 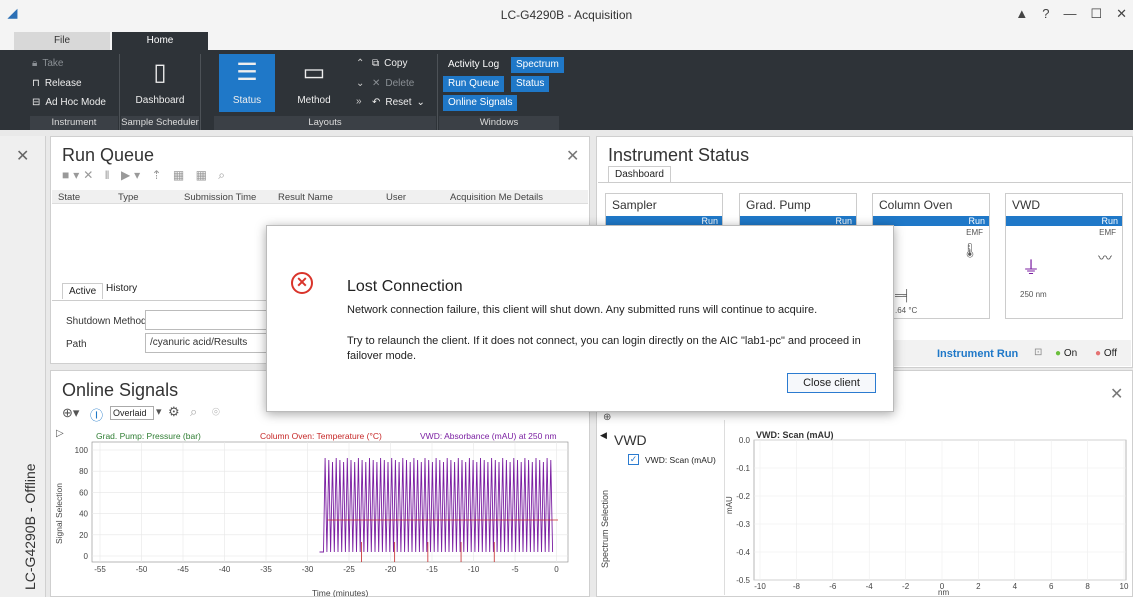 I want to click on shutdown-method-label: Shutdown Method, so click(x=106, y=321).